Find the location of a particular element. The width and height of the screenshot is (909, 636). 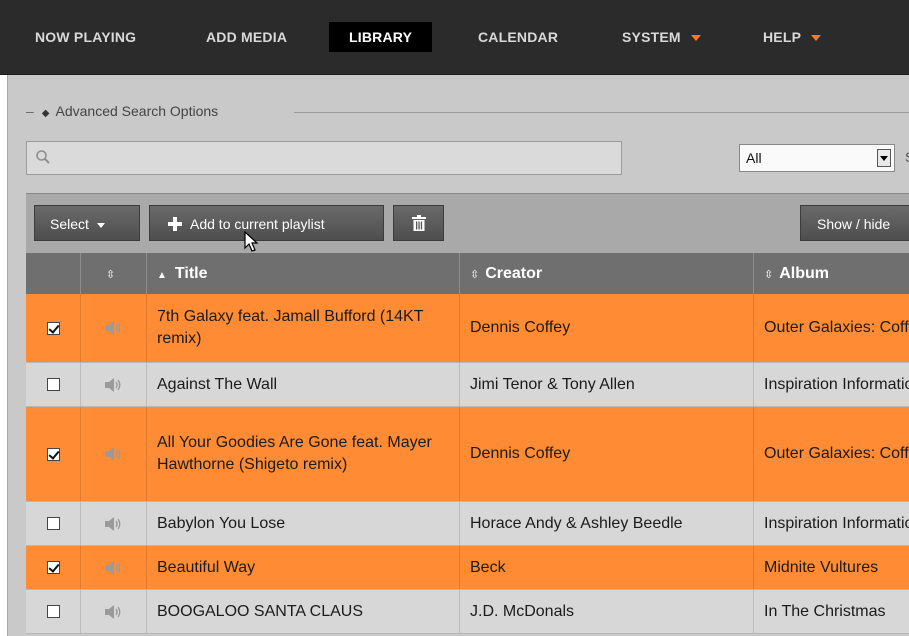

filter-trailing-text: S is located at coordinates (907, 157).